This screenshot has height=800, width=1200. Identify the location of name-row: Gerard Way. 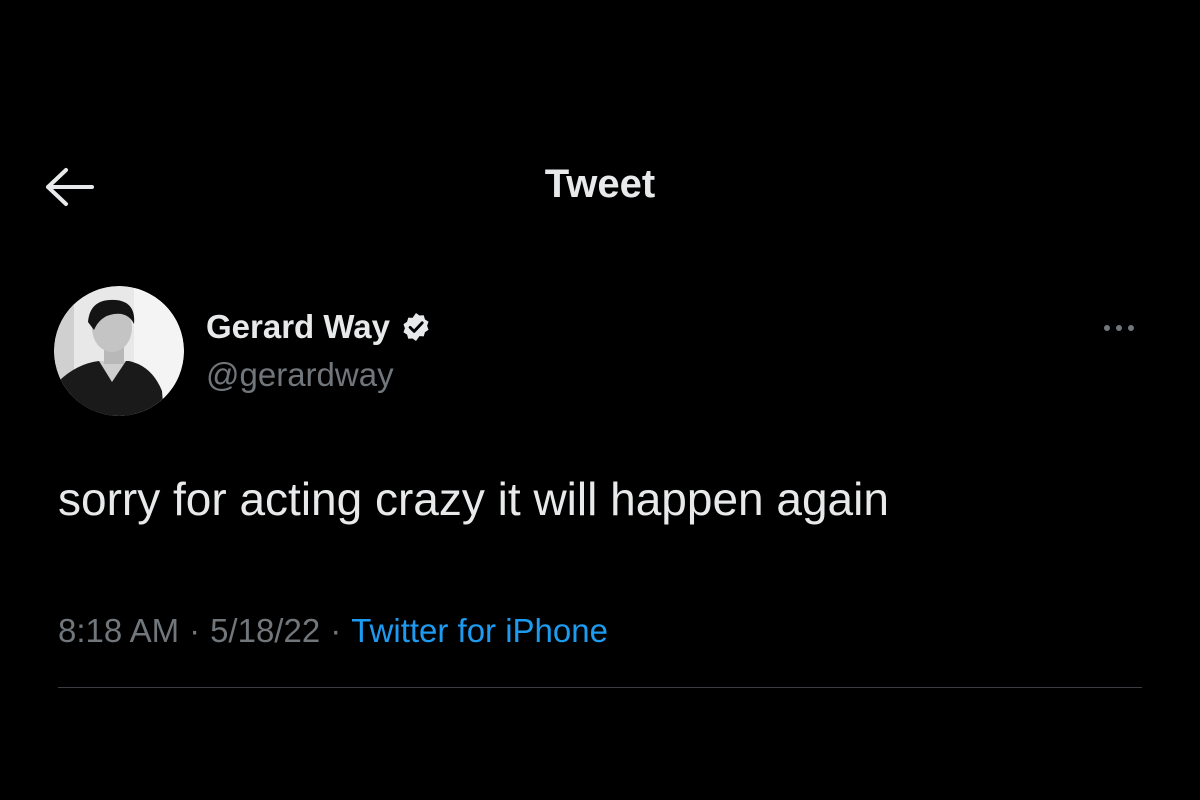
(319, 327).